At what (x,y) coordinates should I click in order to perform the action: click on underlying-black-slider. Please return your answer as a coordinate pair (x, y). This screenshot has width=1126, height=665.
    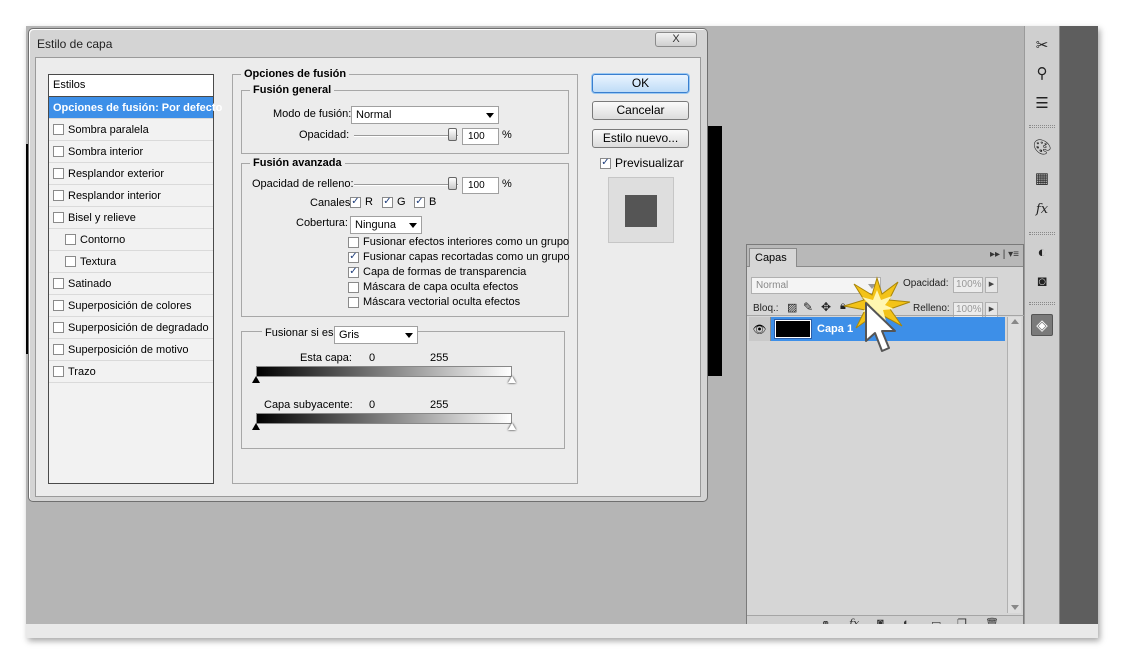
    Looking at the image, I should click on (256, 426).